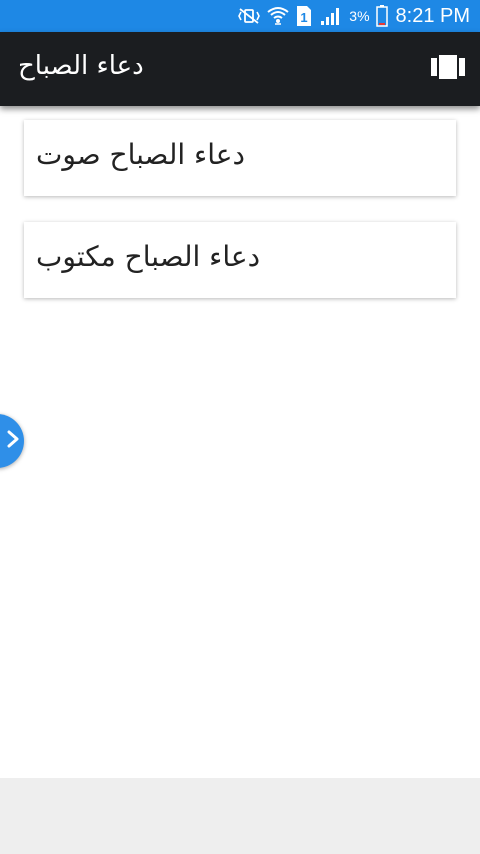 The image size is (480, 854). I want to click on status-icons: 1 3% 8:21 PM, so click(353, 16).